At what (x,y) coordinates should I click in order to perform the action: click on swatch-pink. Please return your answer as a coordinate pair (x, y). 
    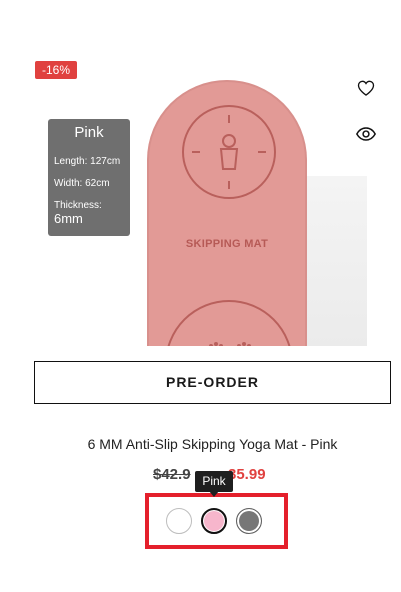
    Looking at the image, I should click on (214, 521).